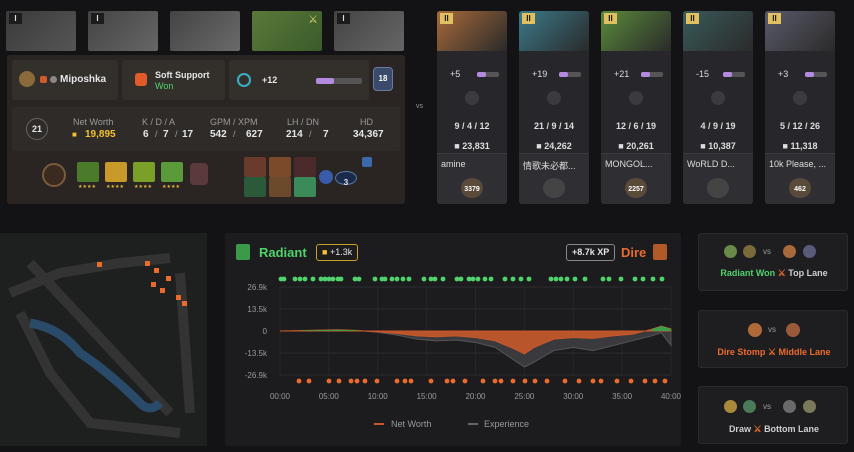 The image size is (854, 452). I want to click on assists-value: 19, so click(730, 126).